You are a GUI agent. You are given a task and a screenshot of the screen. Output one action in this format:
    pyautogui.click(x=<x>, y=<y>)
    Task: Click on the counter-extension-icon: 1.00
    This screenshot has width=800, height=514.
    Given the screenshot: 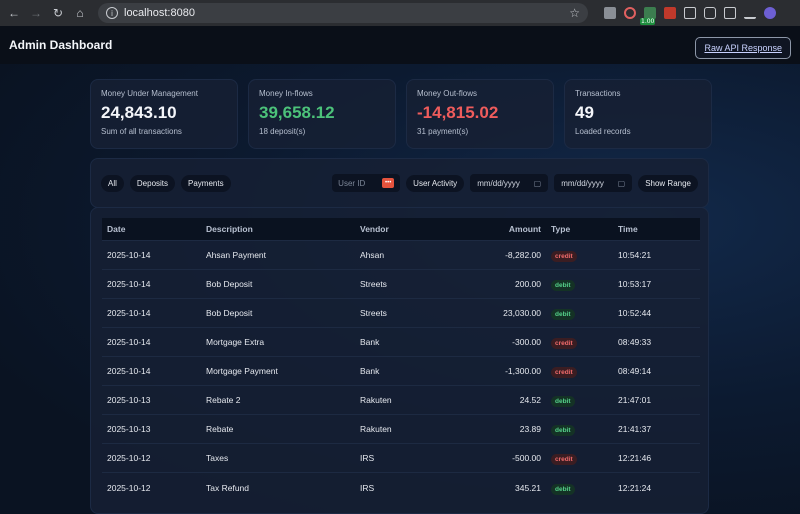 What is the action you would take?
    pyautogui.click(x=648, y=16)
    